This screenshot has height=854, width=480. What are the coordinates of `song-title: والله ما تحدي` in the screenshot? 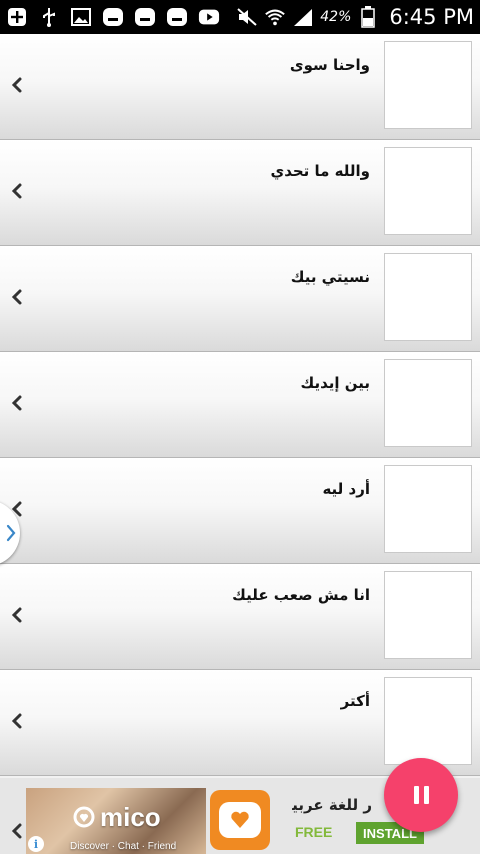 It's located at (320, 171).